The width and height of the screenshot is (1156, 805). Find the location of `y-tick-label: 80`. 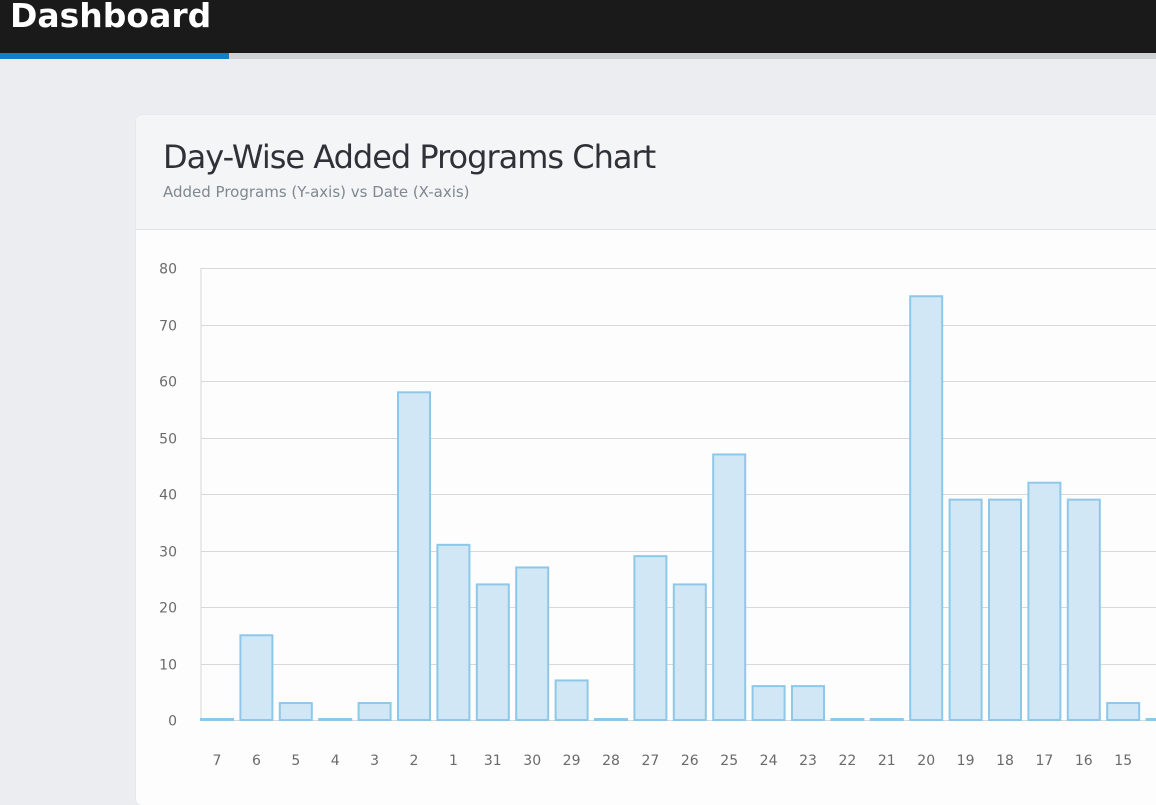

y-tick-label: 80 is located at coordinates (168, 270).